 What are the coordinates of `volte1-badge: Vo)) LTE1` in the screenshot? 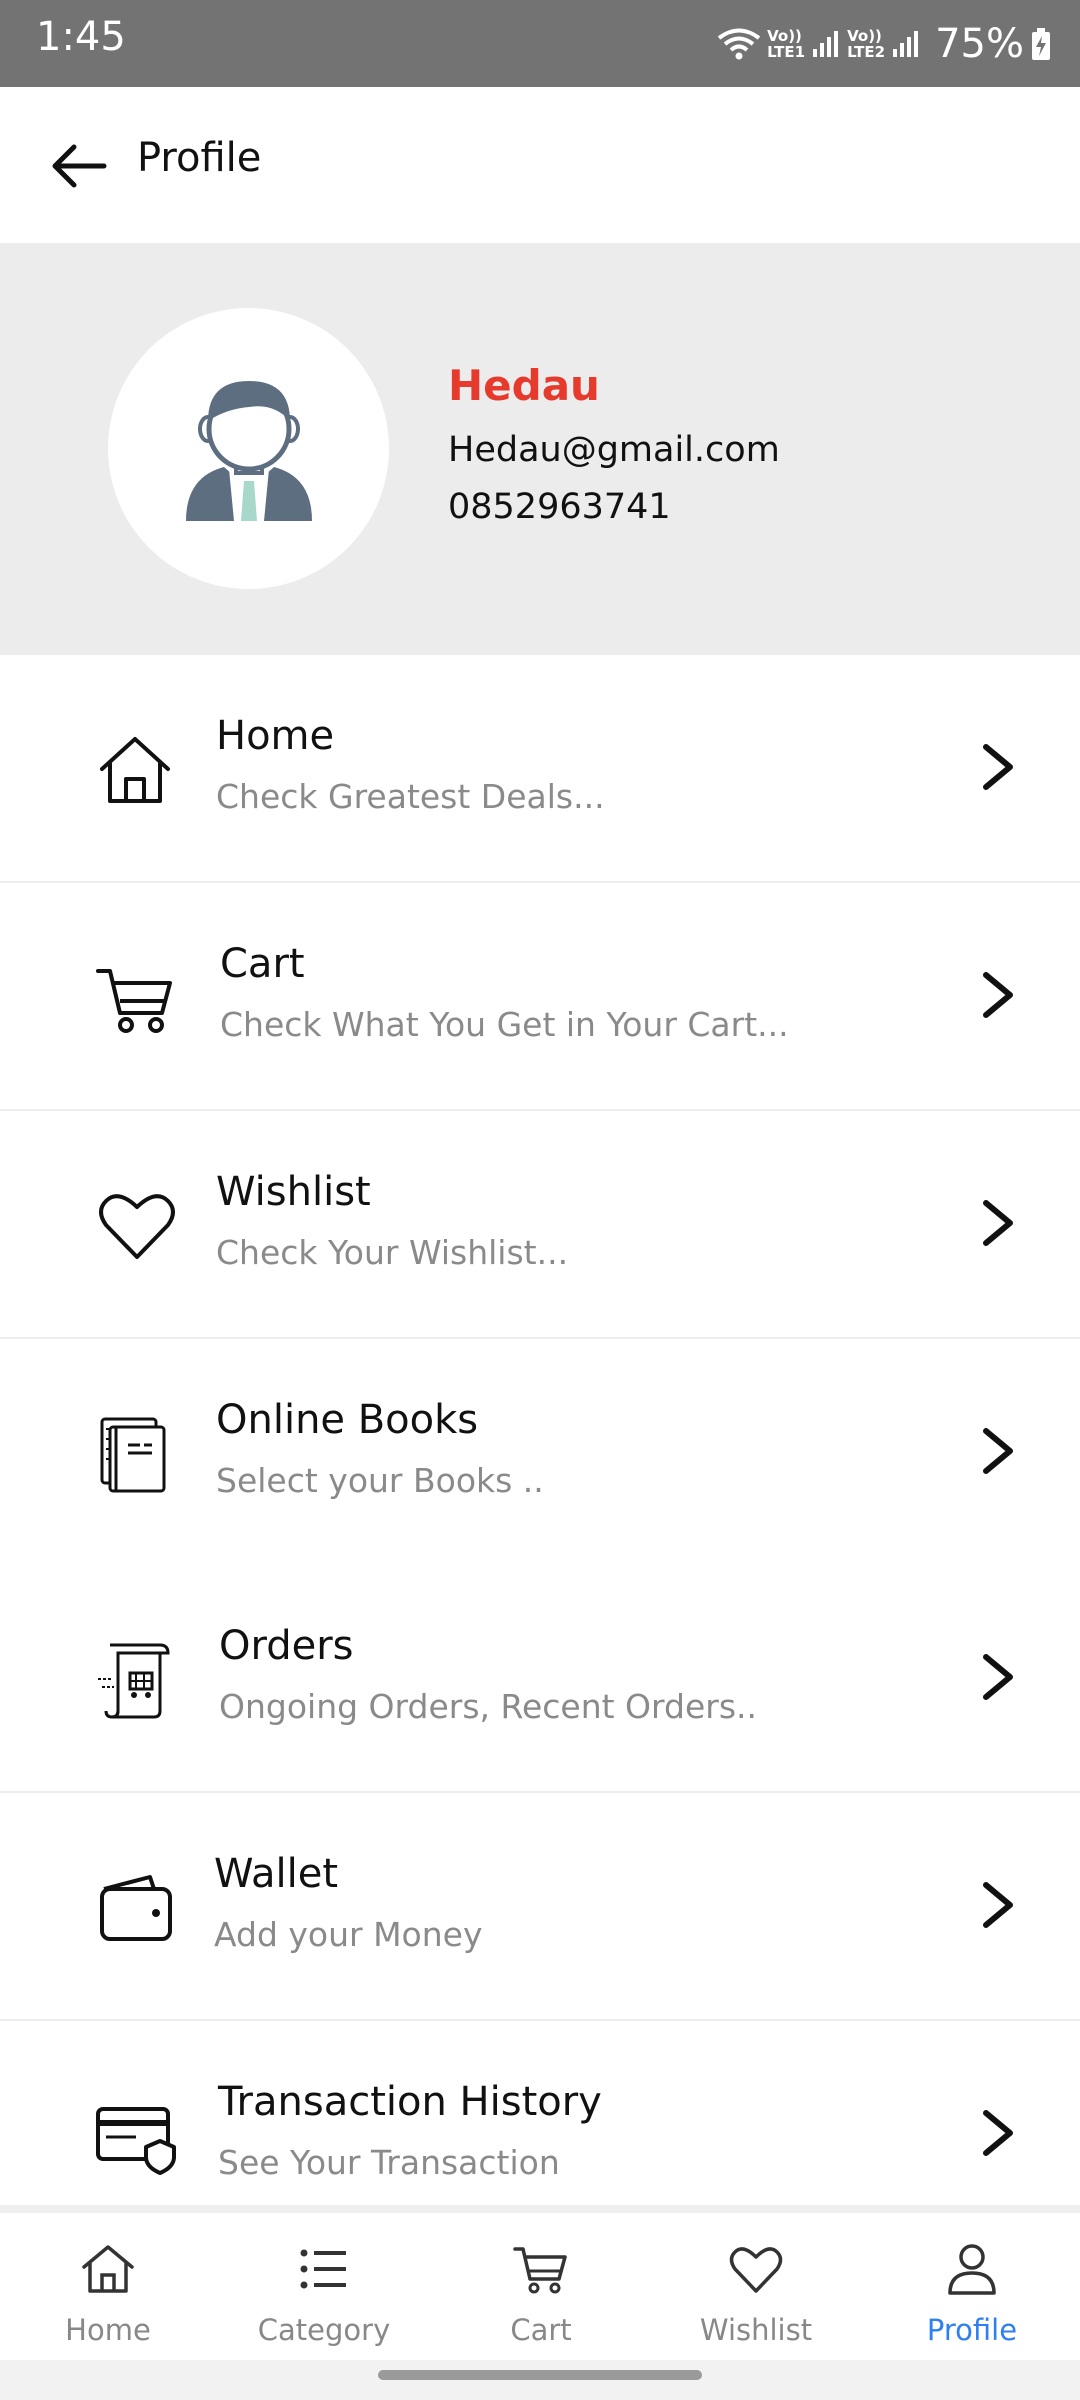 It's located at (786, 44).